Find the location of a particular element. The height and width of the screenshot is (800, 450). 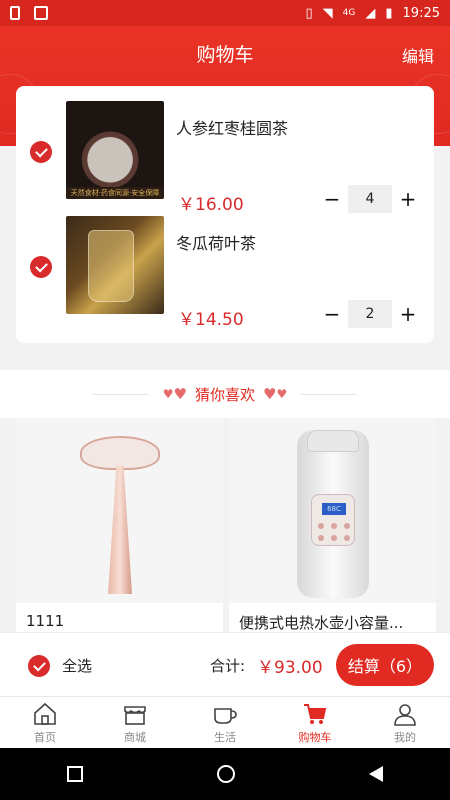

tab-label: 商城 is located at coordinates (135, 737).